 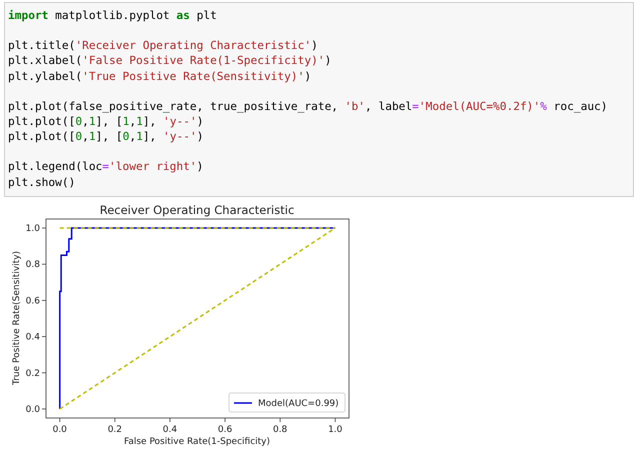 What do you see at coordinates (33, 301) in the screenshot?
I see `y-tick-label: 0.6` at bounding box center [33, 301].